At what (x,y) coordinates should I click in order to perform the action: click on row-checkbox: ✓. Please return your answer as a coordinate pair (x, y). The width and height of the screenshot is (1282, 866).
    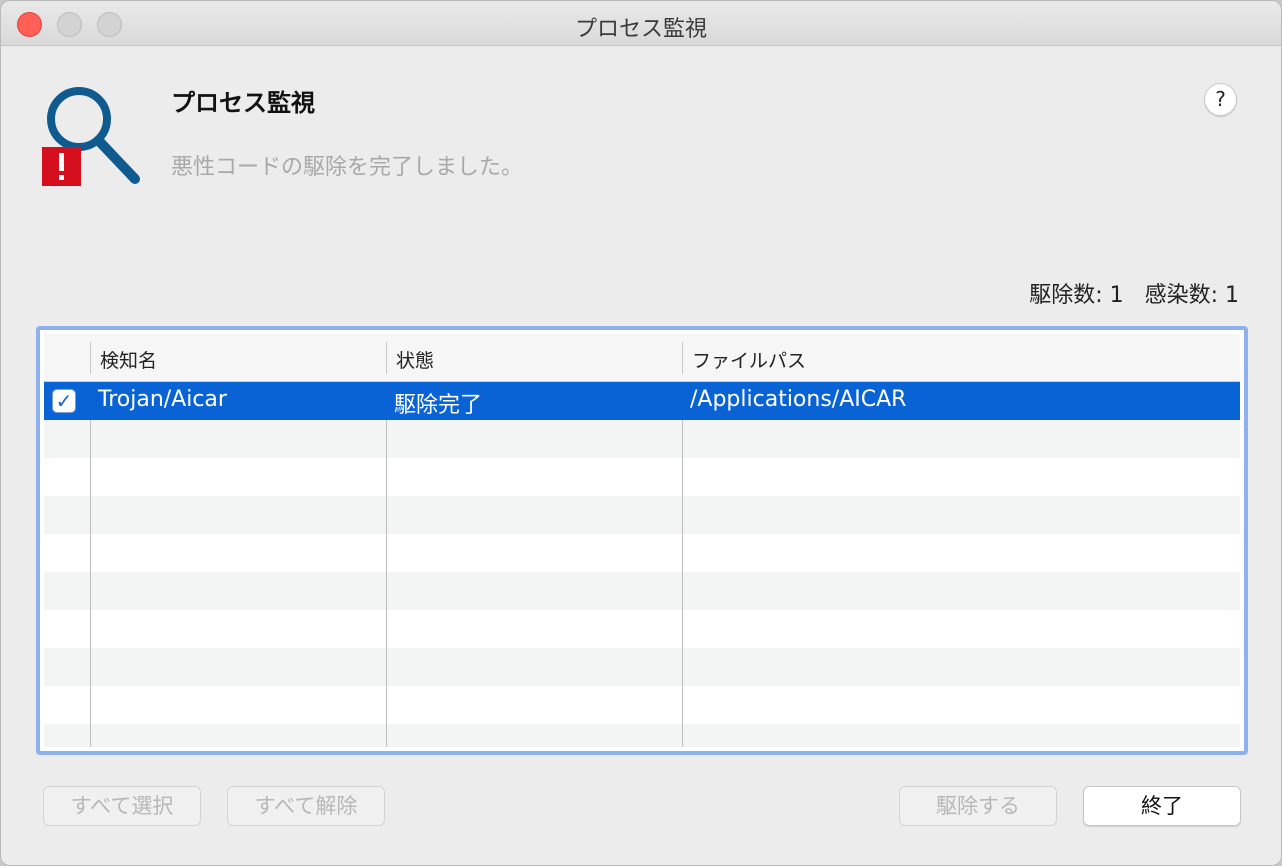
    Looking at the image, I should click on (64, 401).